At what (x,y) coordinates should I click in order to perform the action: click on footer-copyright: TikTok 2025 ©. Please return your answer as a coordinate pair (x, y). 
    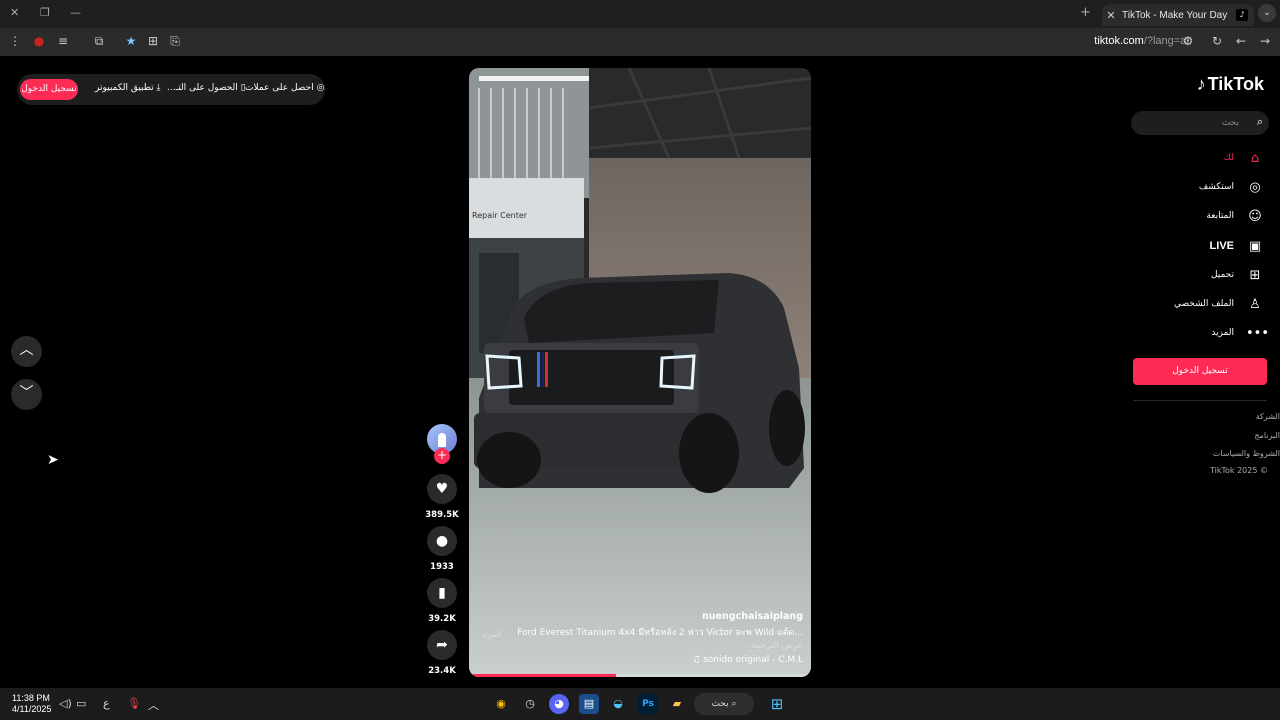
    Looking at the image, I should click on (1239, 470).